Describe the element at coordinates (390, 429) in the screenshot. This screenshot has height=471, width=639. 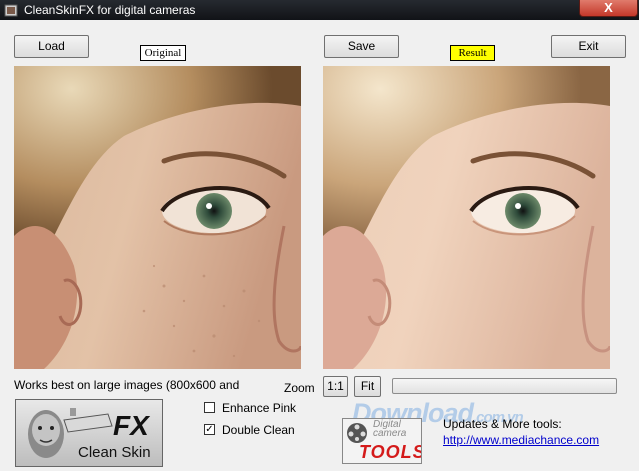
I see `dct-line1: Digital camera` at that location.